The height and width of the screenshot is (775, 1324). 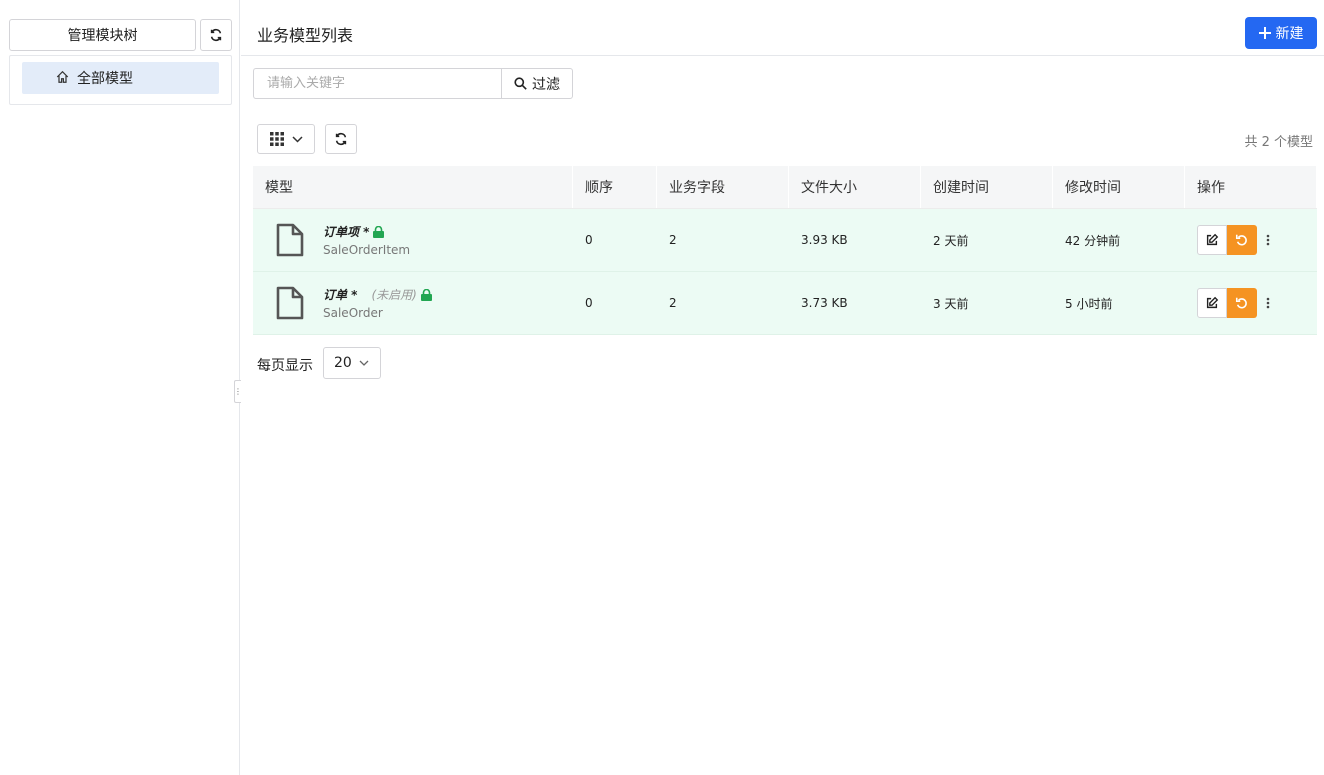 I want to click on new-button-label: 新建, so click(x=1289, y=34).